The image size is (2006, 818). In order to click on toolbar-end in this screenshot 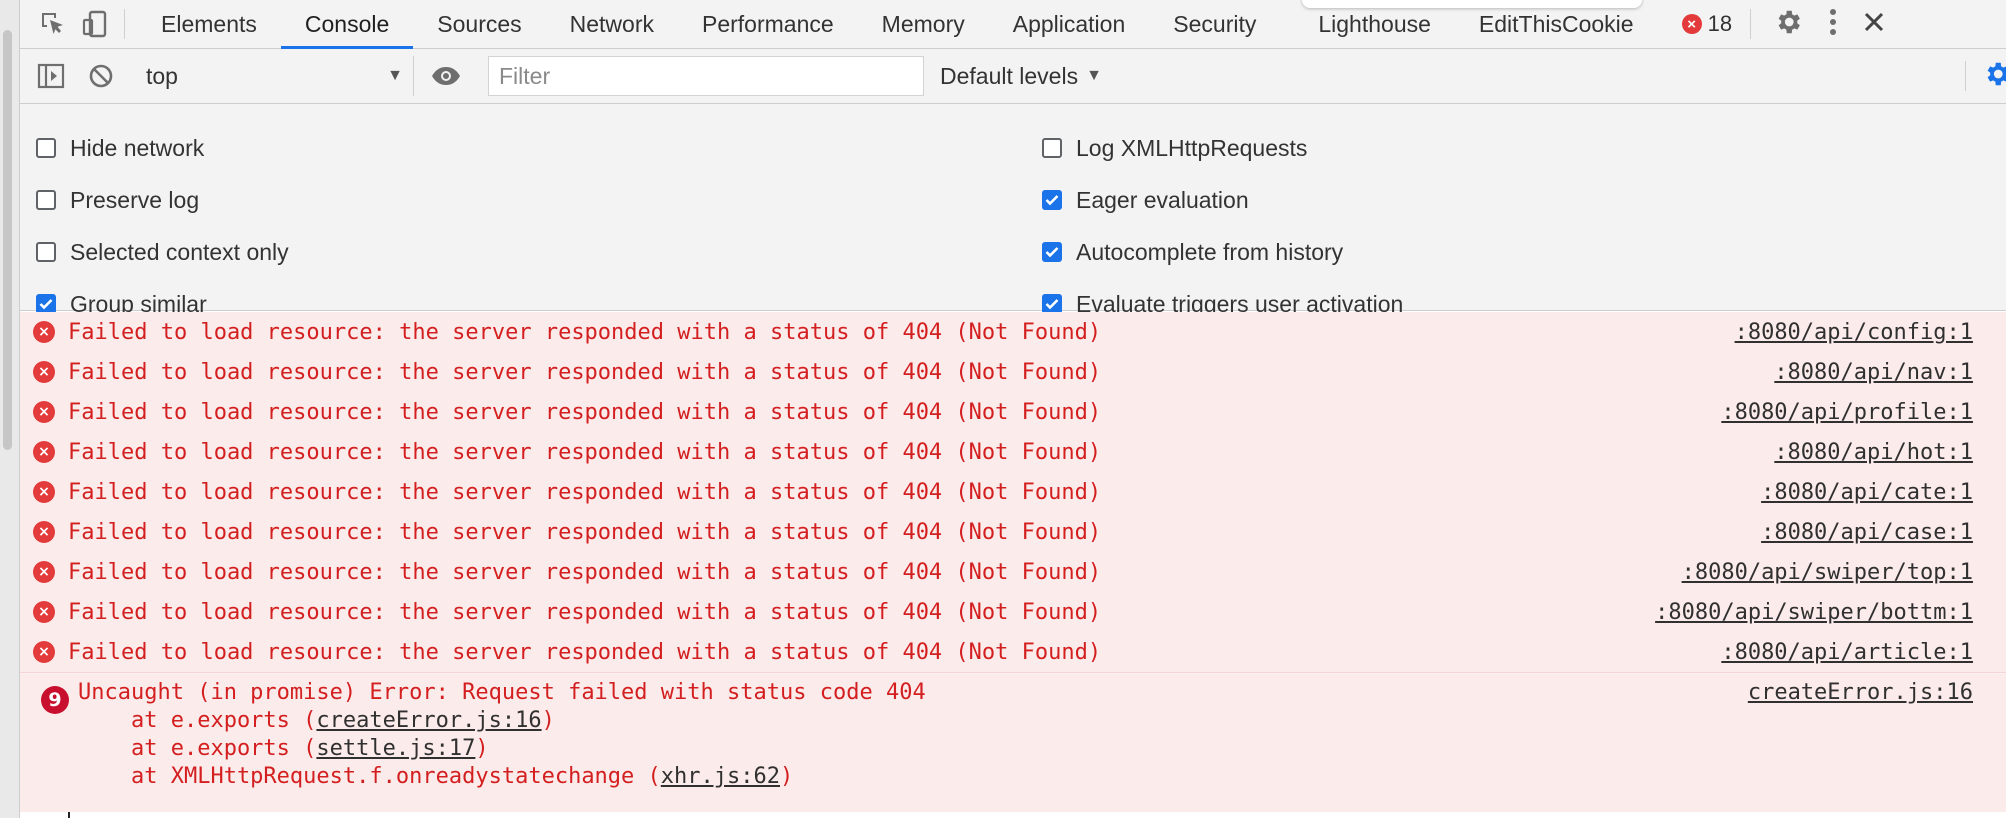, I will do `click(1985, 76)`.